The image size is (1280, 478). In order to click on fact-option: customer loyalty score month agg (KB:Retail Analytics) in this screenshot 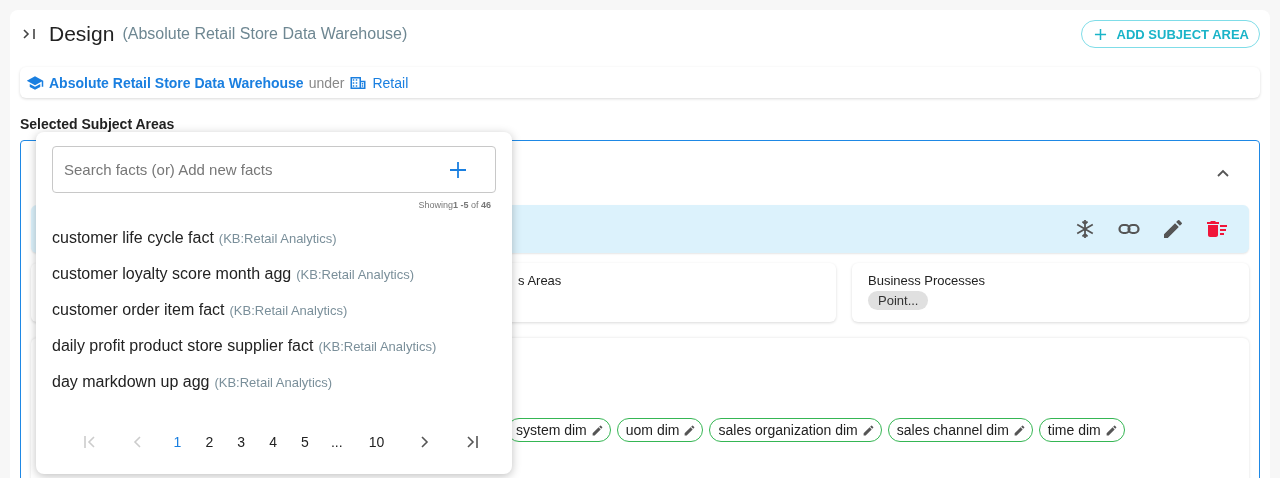, I will do `click(274, 274)`.